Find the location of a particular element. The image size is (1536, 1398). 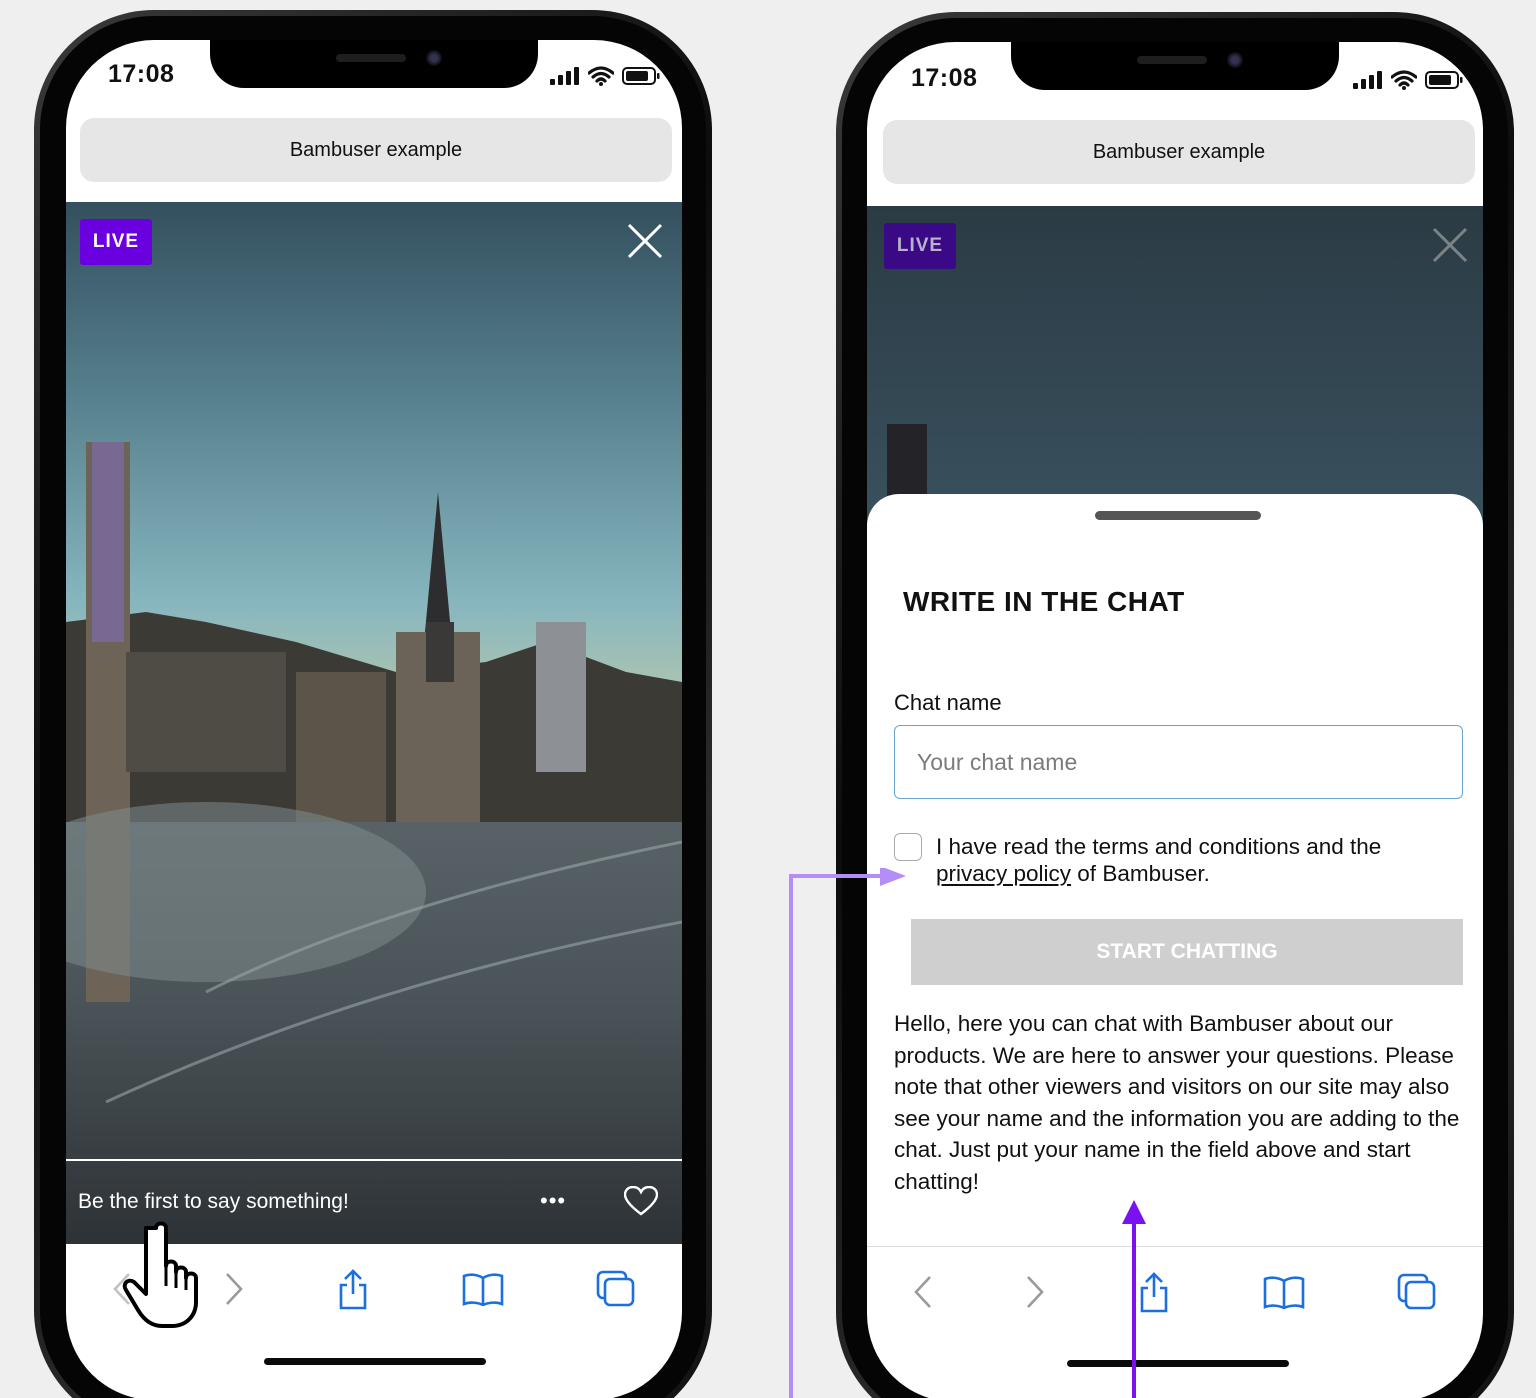

browser-toolbar is located at coordinates (1175, 1292).